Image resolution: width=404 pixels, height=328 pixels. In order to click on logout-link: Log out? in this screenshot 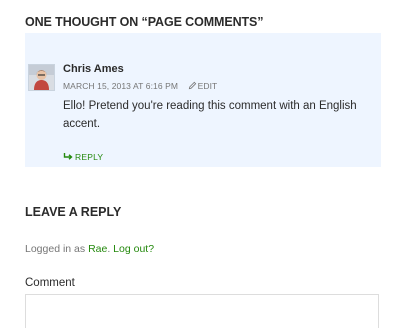, I will do `click(133, 249)`.